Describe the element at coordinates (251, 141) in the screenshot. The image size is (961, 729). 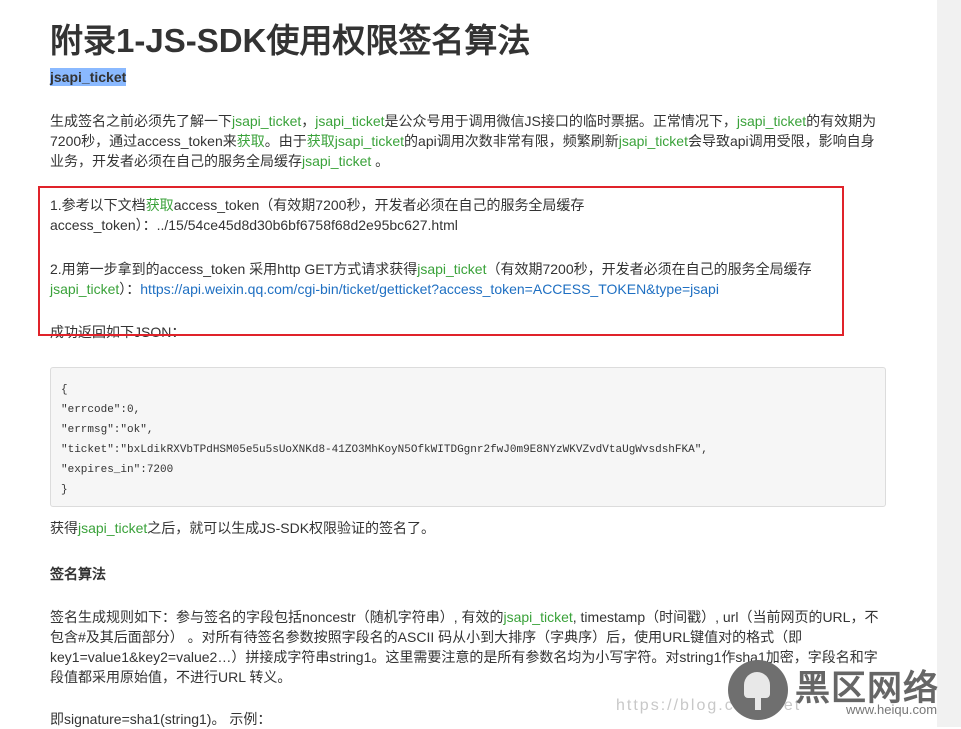
I see `get-link: 获取` at that location.